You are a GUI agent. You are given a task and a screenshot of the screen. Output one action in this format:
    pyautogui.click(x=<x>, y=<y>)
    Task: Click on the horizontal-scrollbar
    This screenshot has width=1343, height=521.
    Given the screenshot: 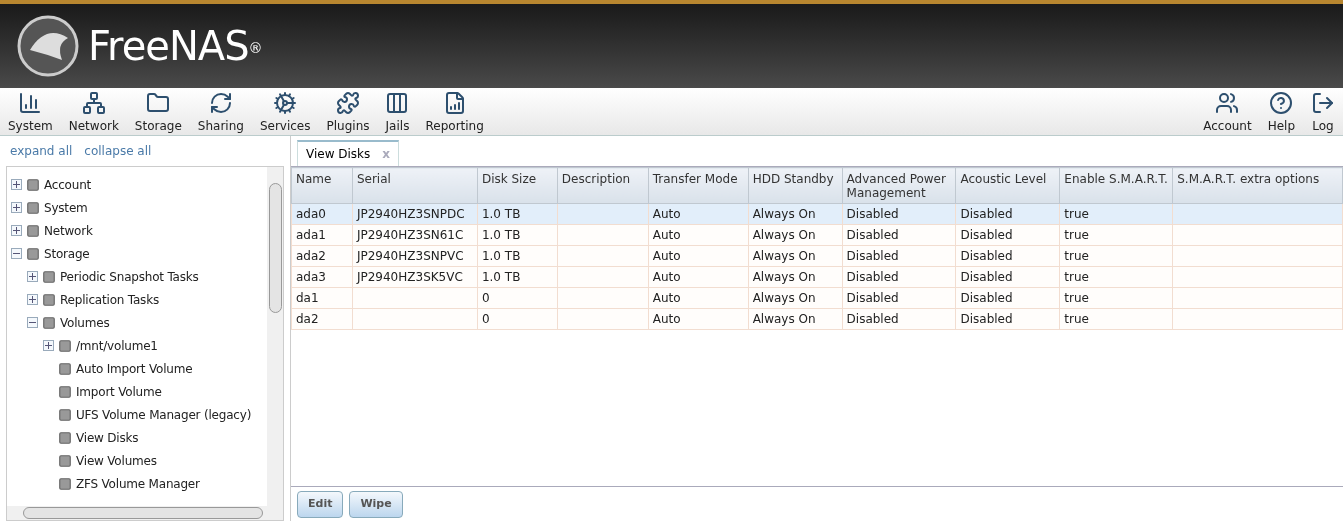 What is the action you would take?
    pyautogui.click(x=145, y=513)
    